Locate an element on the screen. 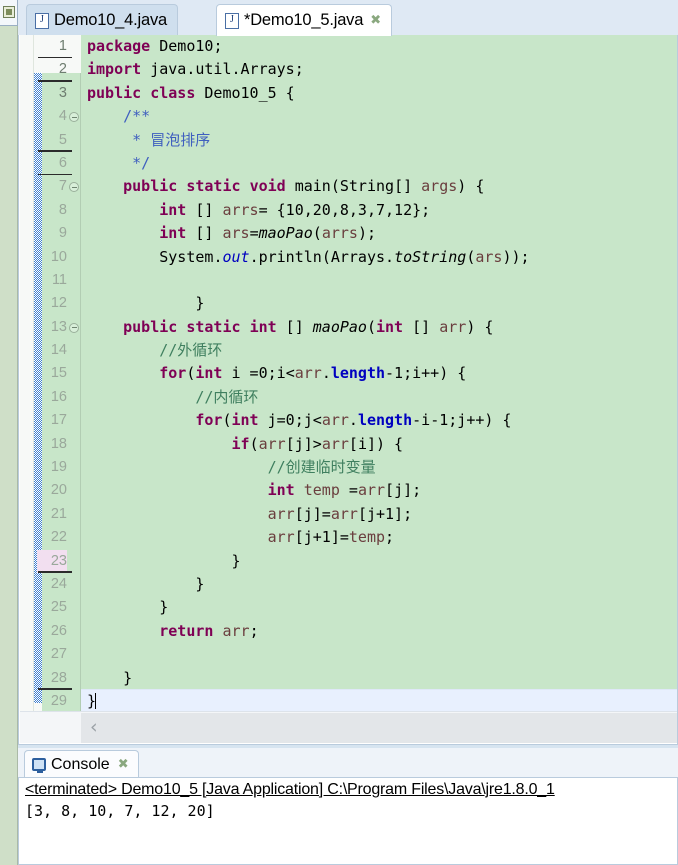  code-line-text: int [] ars=maoPao(arrs); is located at coordinates (267, 233).